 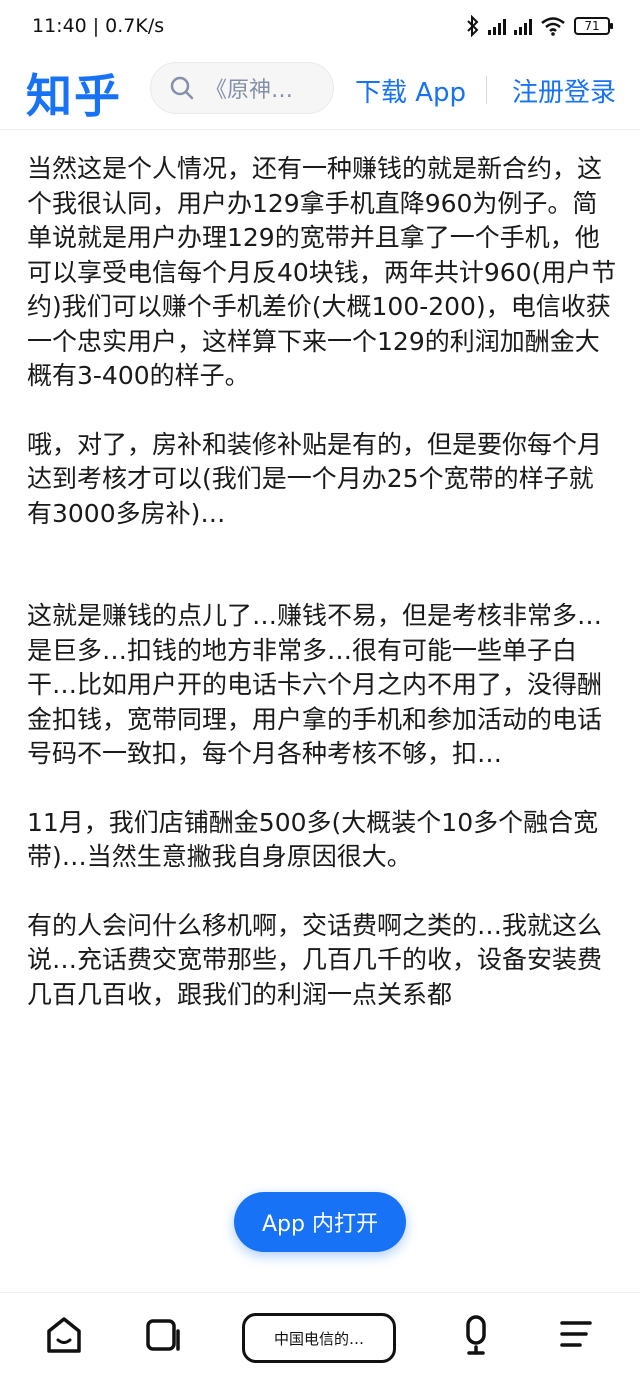 What do you see at coordinates (410, 90) in the screenshot?
I see `download-app-button: 下载 App` at bounding box center [410, 90].